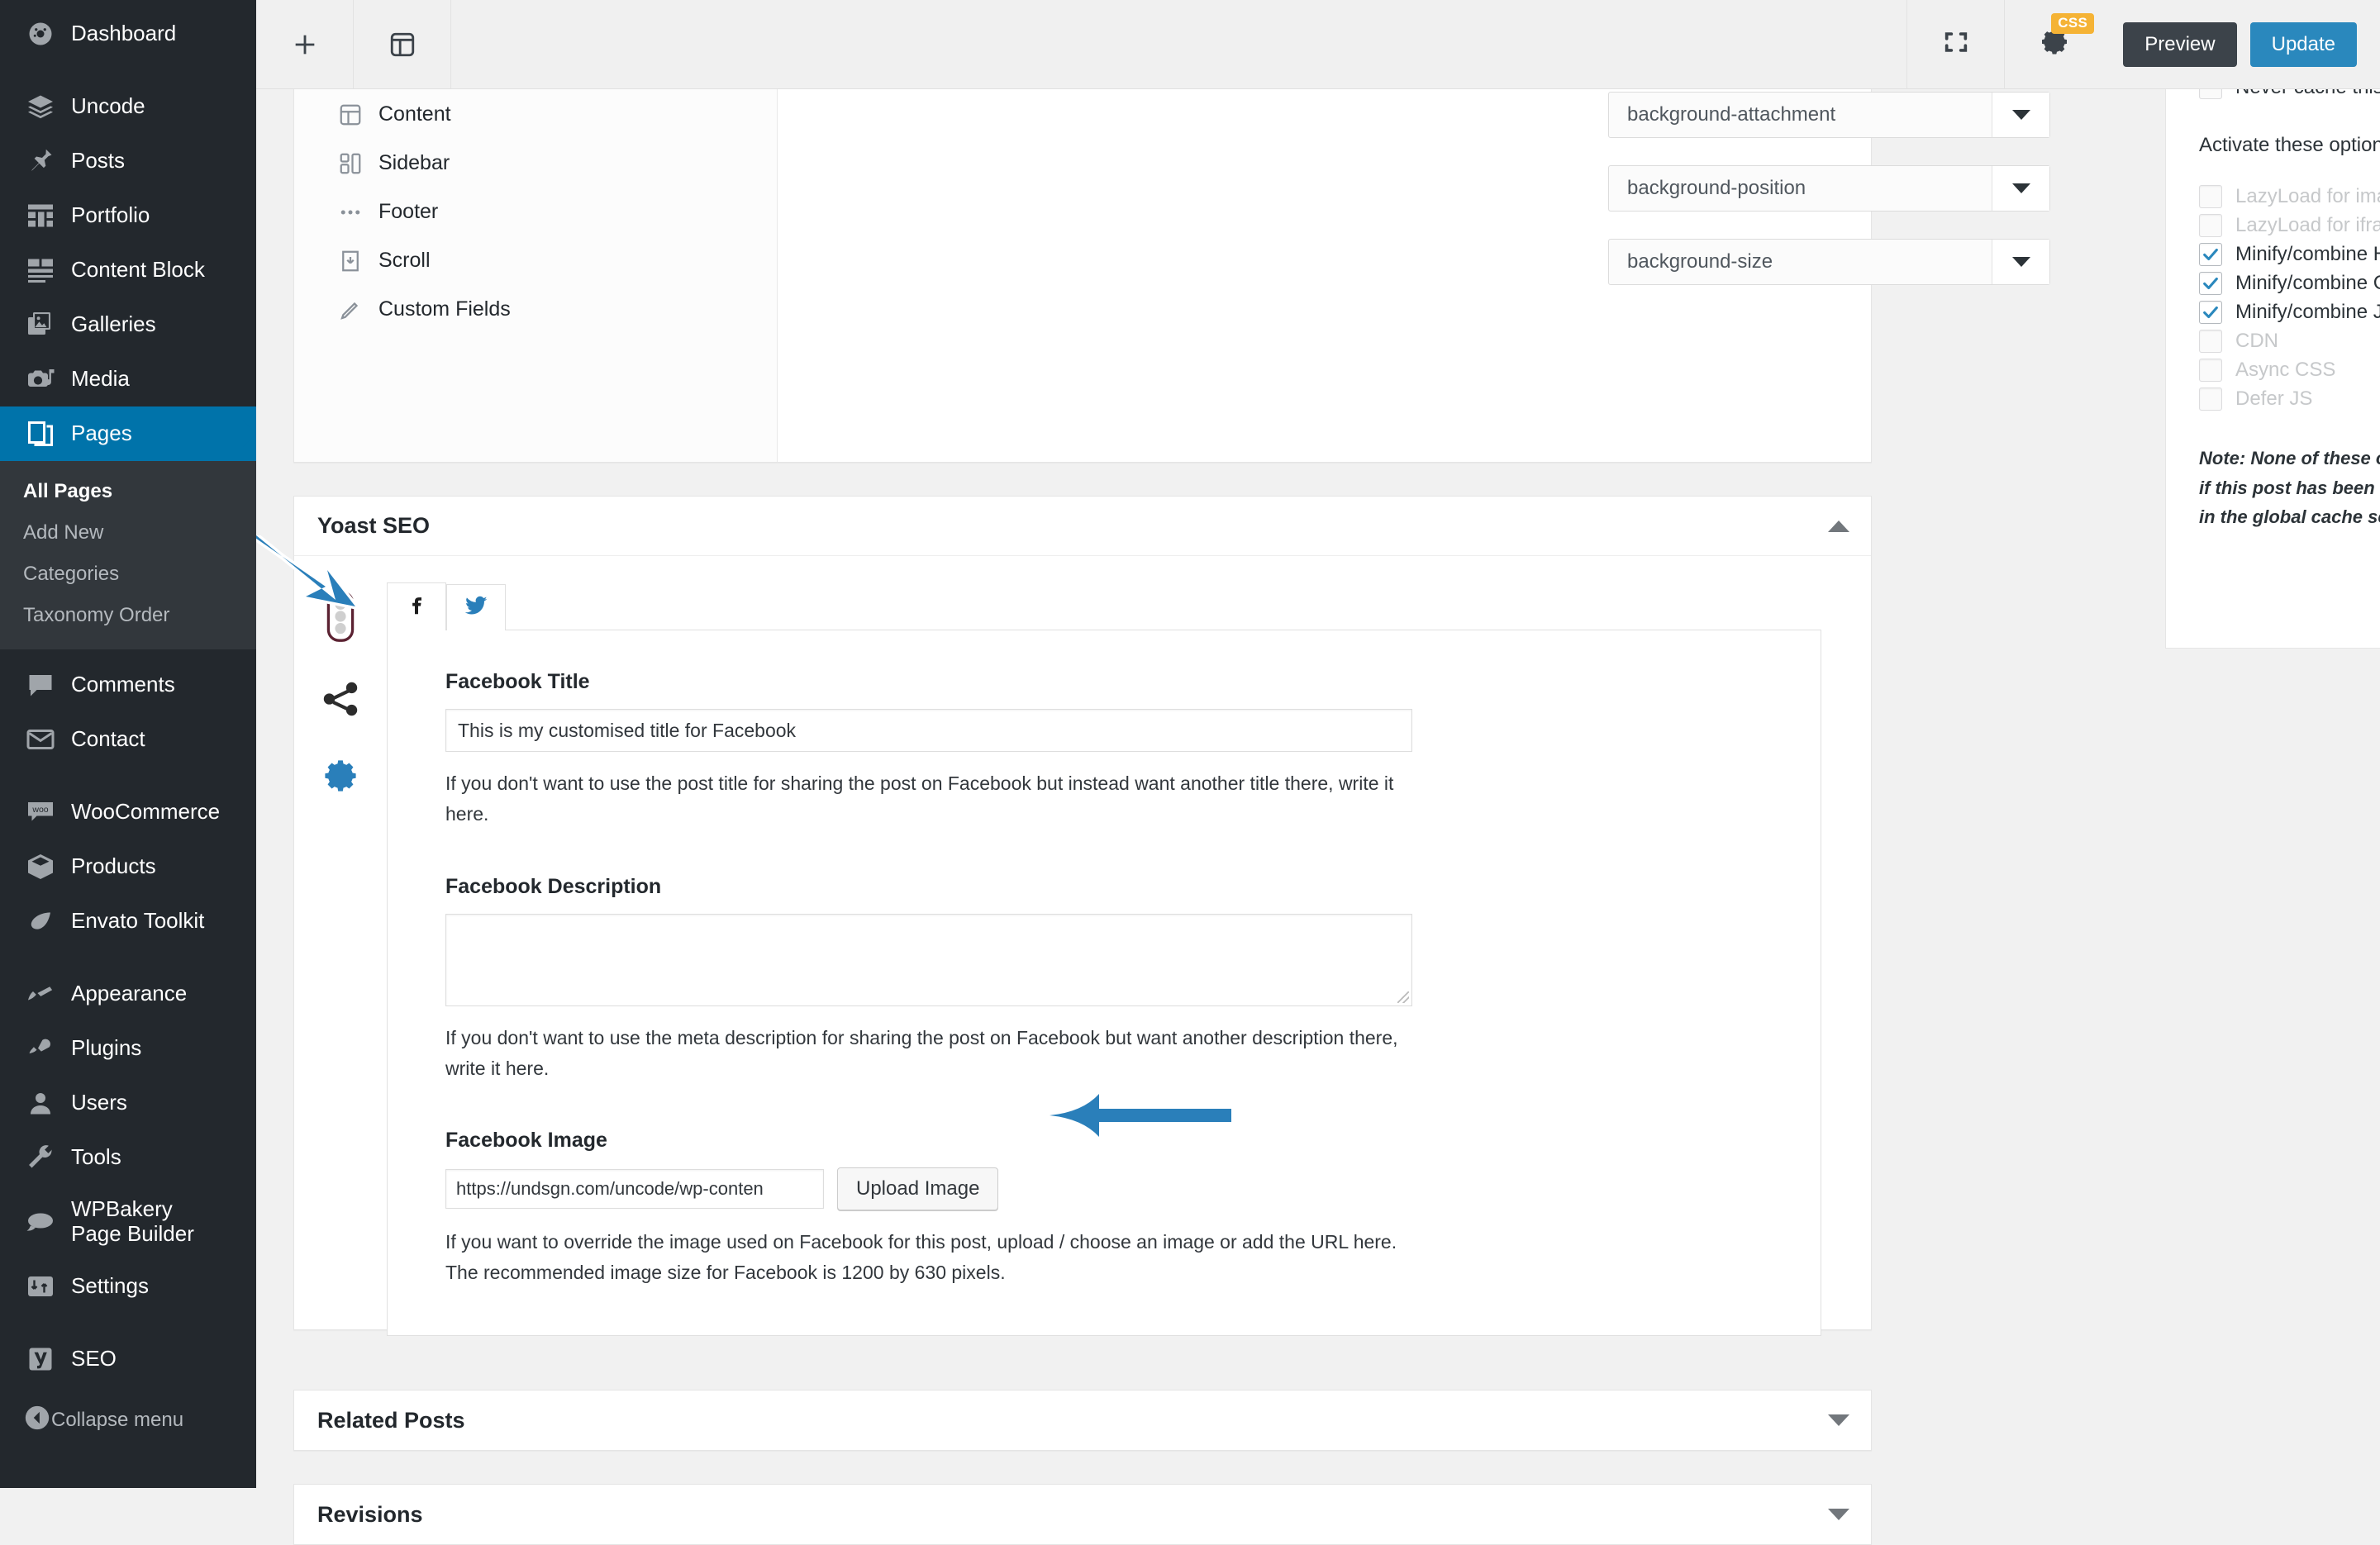 The image size is (2380, 1545). What do you see at coordinates (128, 34) in the screenshot?
I see `sidebar-item-dashboard: Dashboard` at bounding box center [128, 34].